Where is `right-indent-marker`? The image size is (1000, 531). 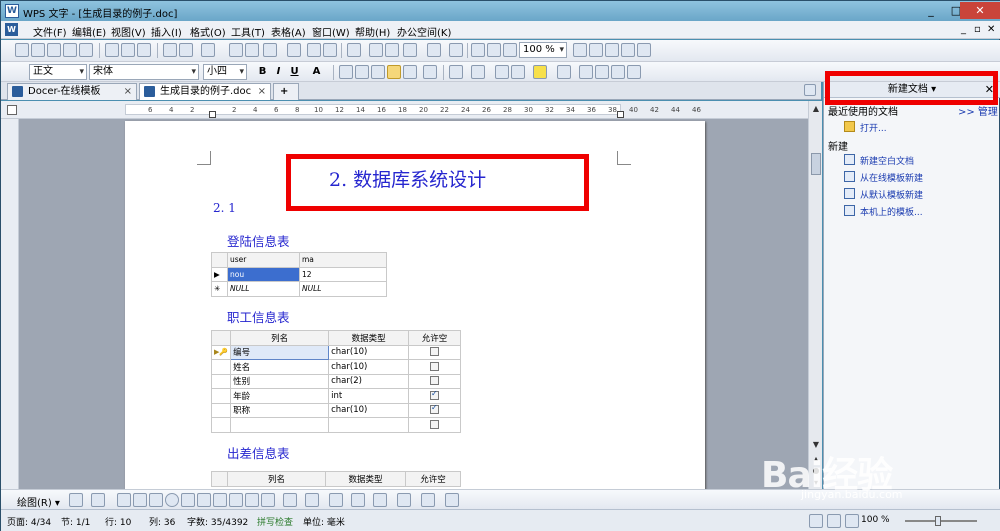
right-indent-marker is located at coordinates (620, 114).